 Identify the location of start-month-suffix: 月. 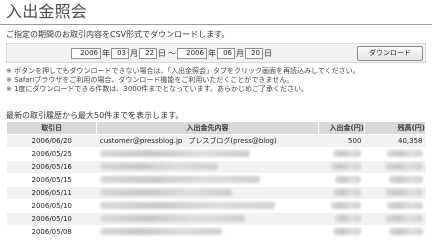
(134, 53).